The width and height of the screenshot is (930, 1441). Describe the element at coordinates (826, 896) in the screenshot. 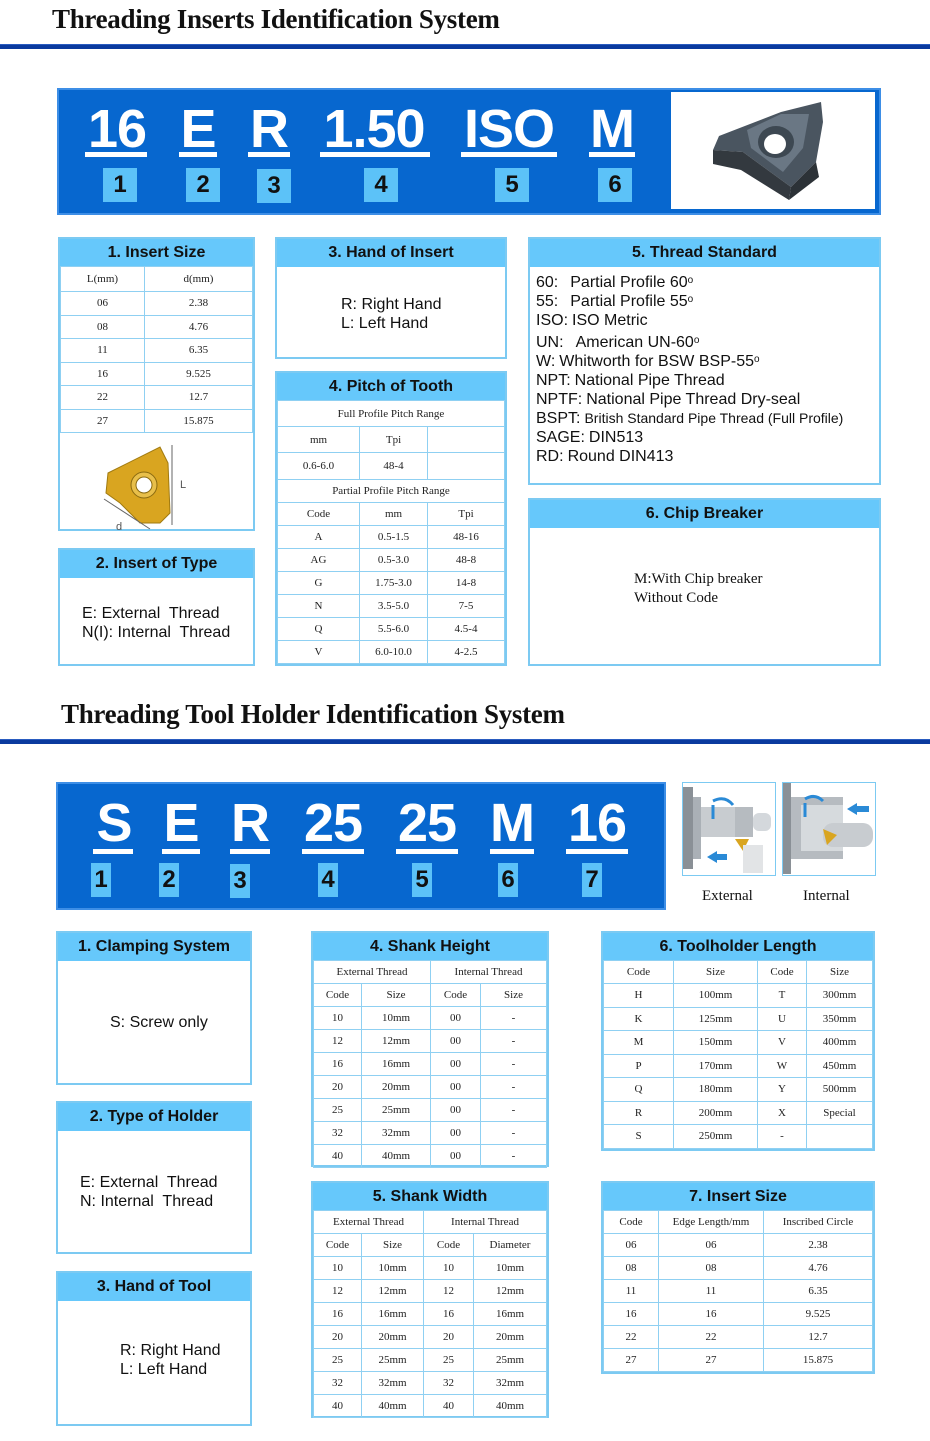

I see `internal-label: Internal` at that location.